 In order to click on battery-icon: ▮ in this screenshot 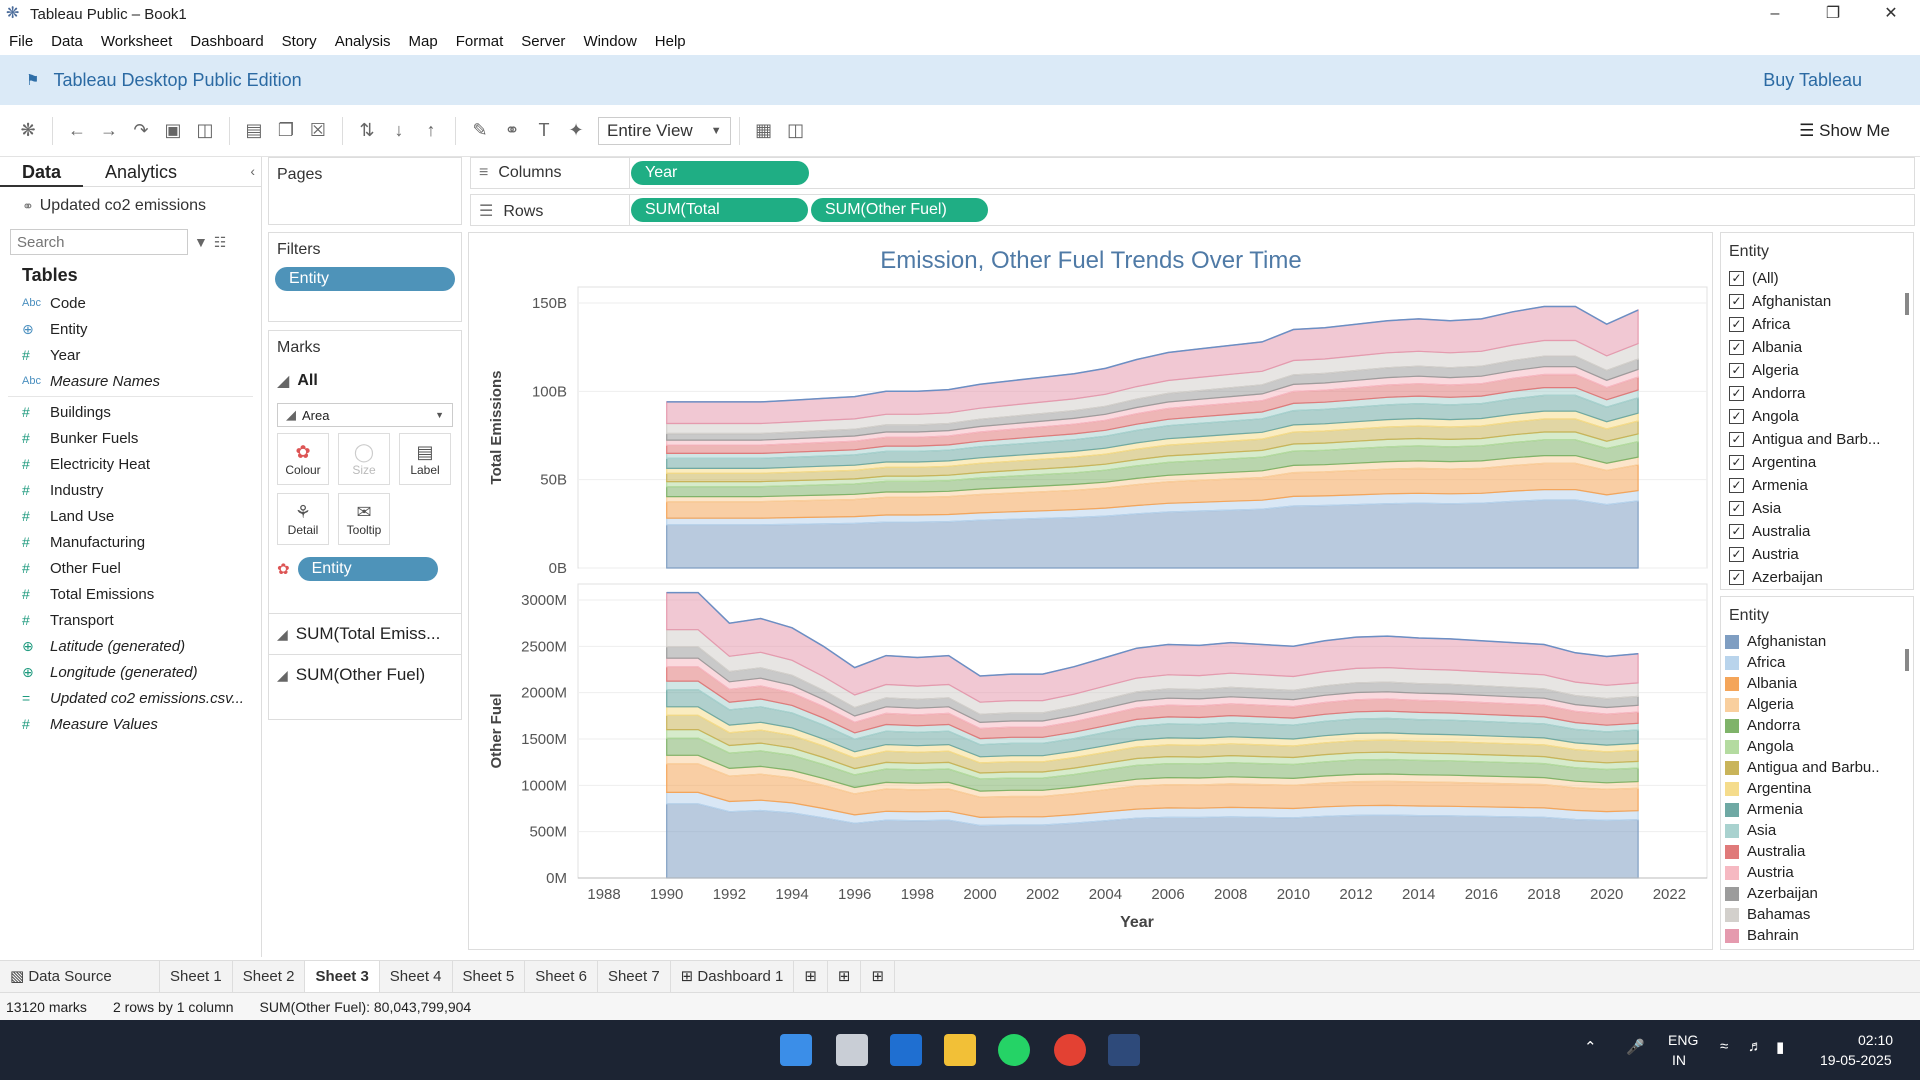, I will do `click(1780, 1047)`.